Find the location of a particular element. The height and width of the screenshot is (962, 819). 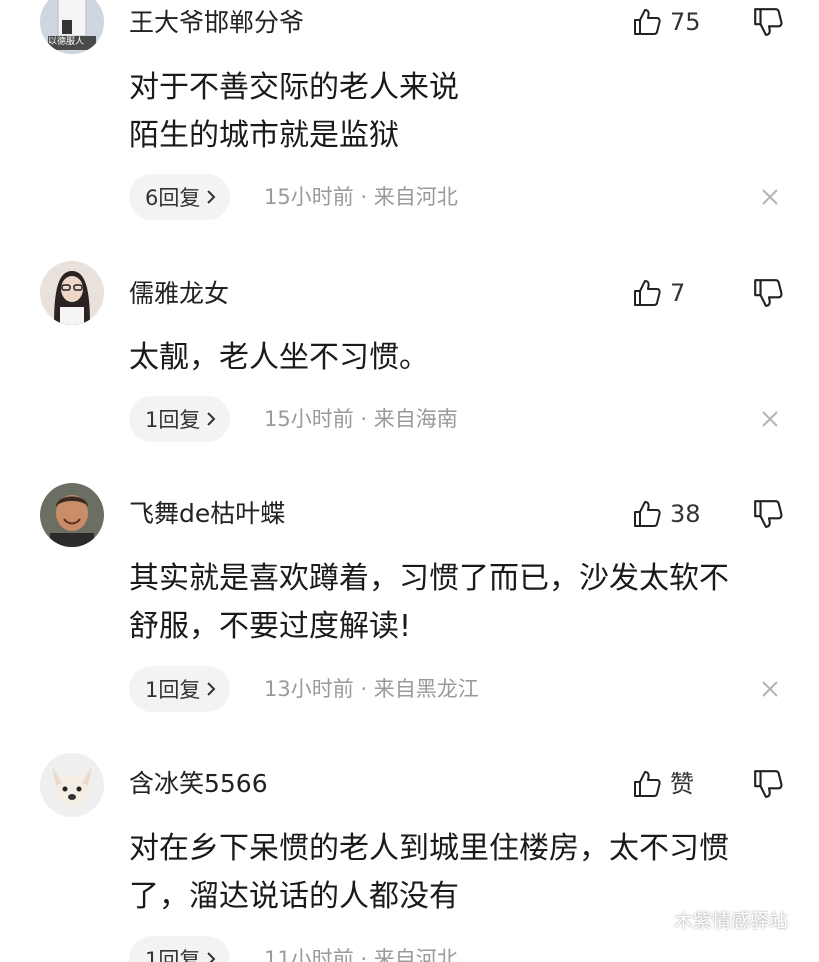

like-button: 75 is located at coordinates (666, 22).